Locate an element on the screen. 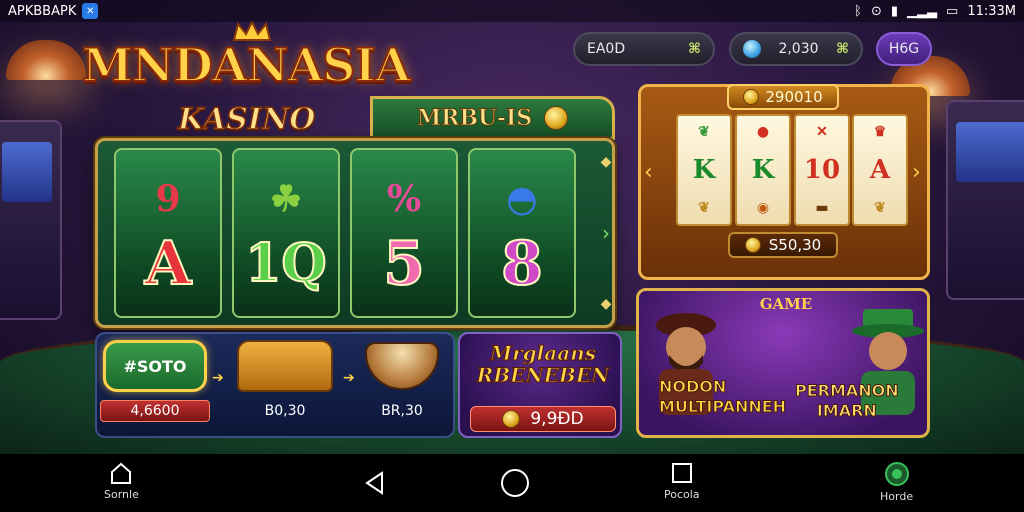 This screenshot has width=1024, height=512. reel-1: 9 A is located at coordinates (168, 233).